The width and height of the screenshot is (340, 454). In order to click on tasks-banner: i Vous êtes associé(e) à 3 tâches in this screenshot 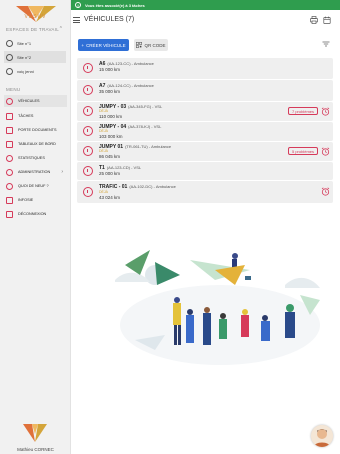, I will do `click(205, 5)`.